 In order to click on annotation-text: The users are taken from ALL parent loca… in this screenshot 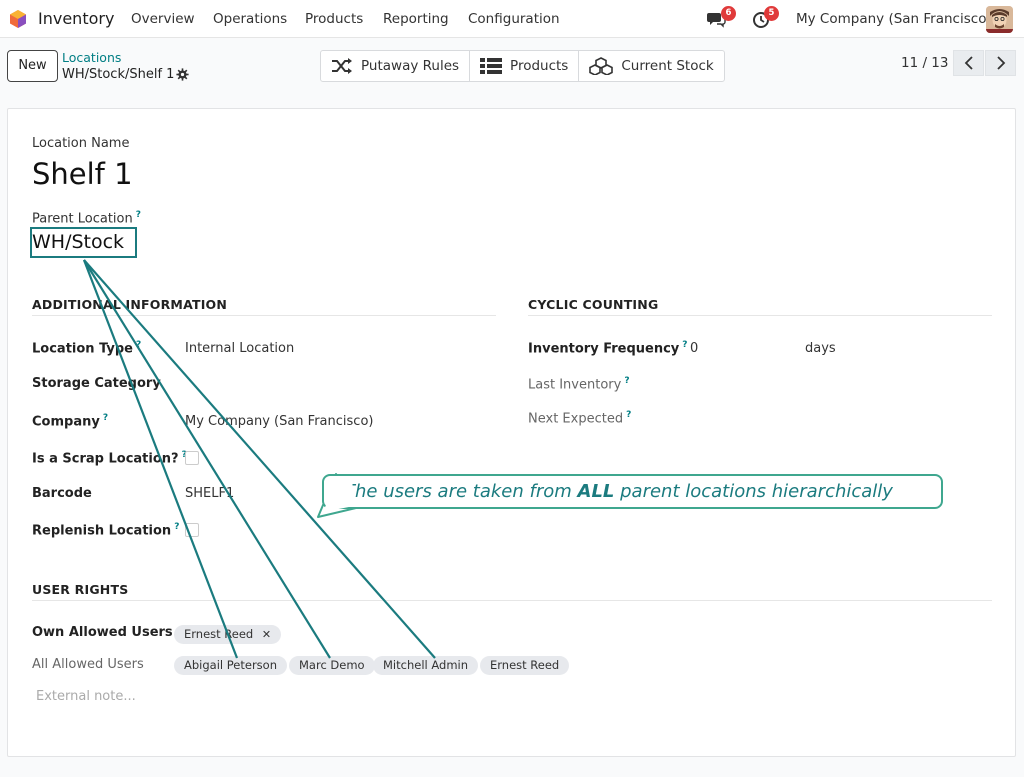, I will do `click(618, 491)`.